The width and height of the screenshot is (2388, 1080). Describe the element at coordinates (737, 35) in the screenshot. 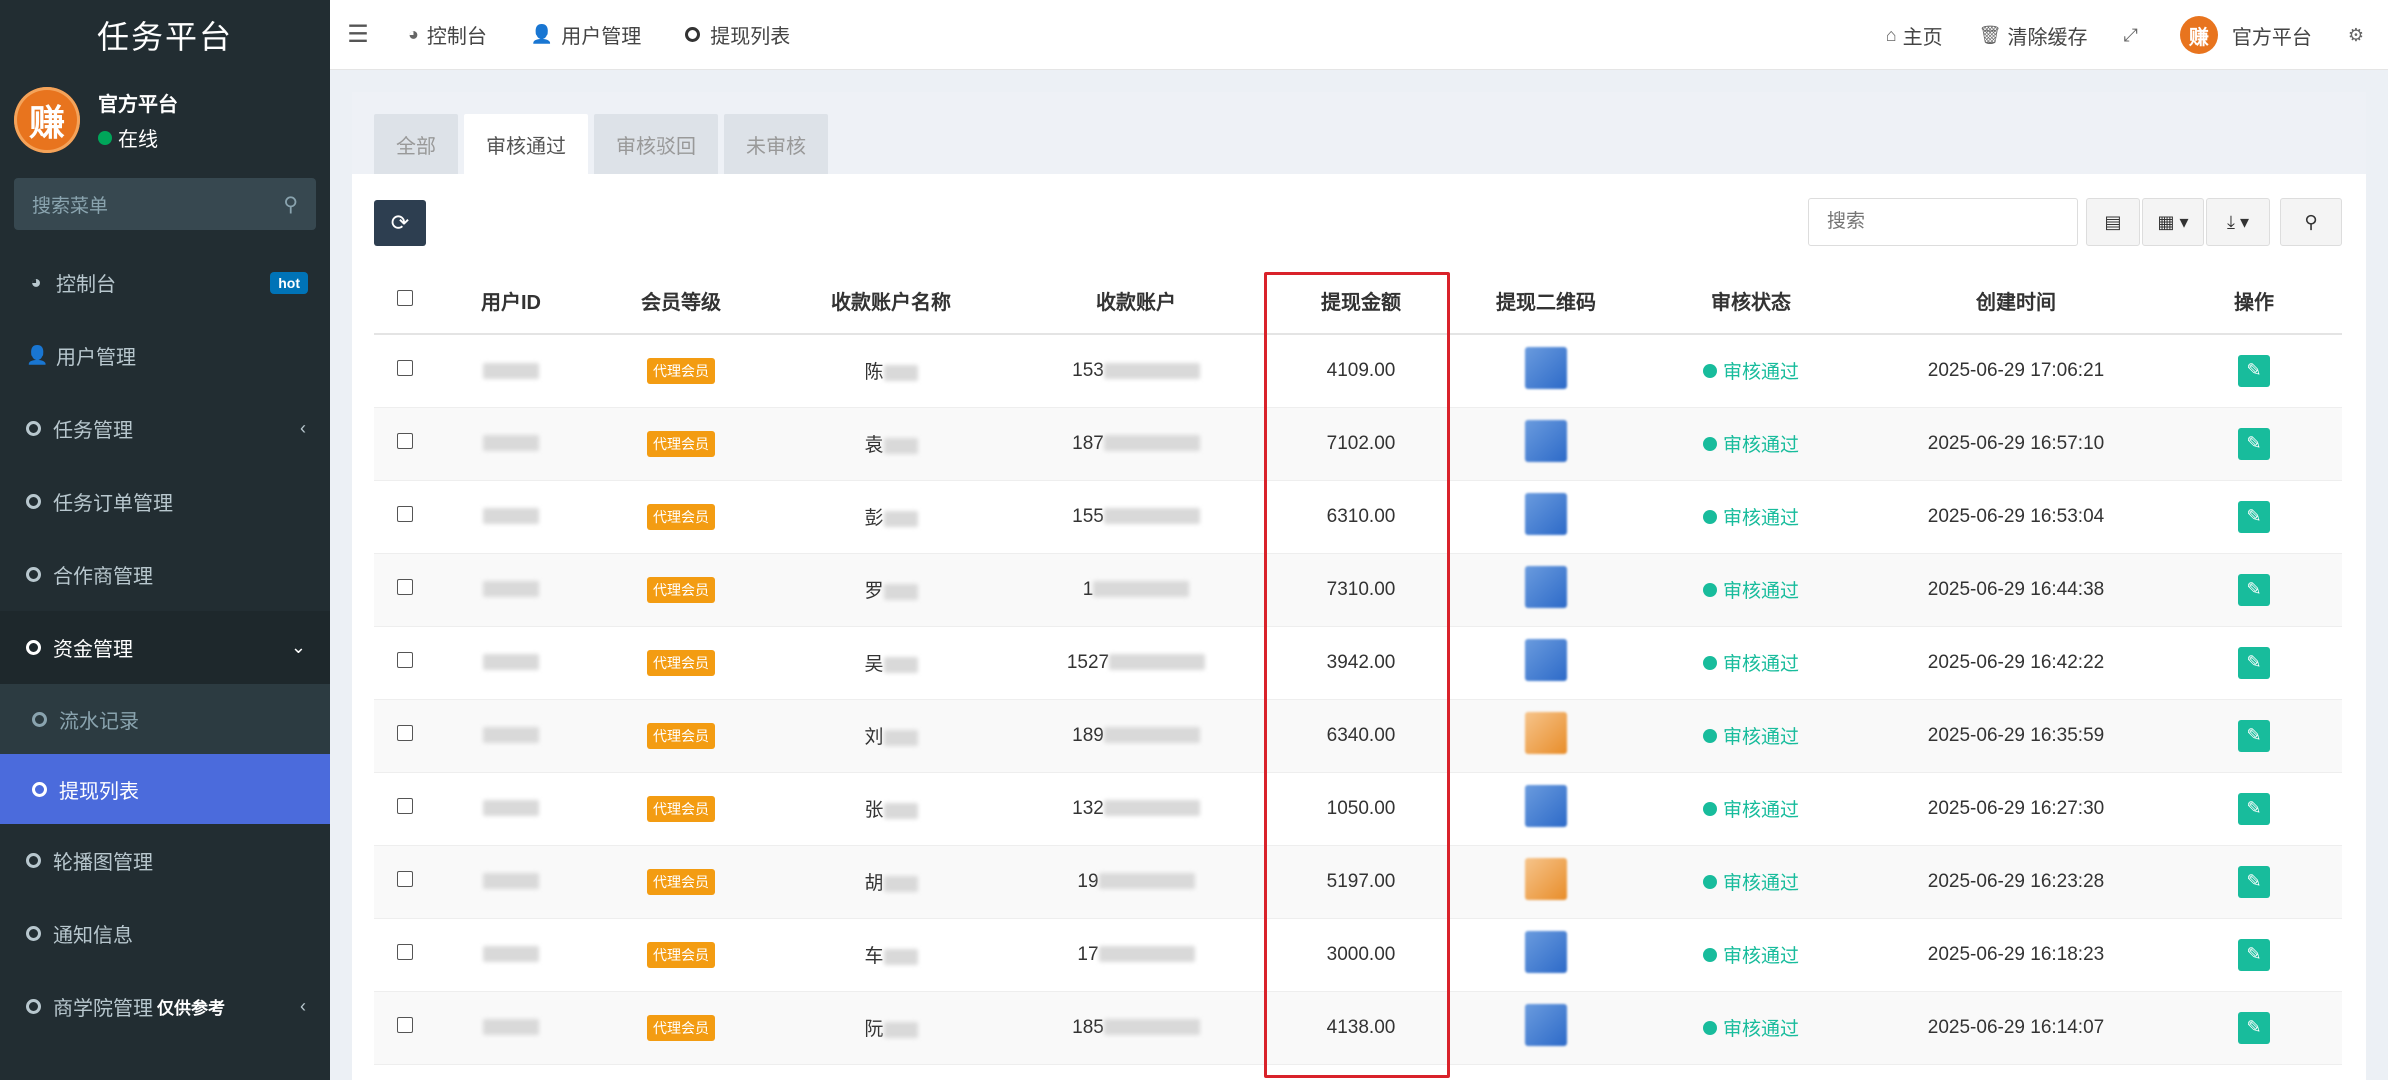

I see `tab-withdrawals: 提现列表` at that location.